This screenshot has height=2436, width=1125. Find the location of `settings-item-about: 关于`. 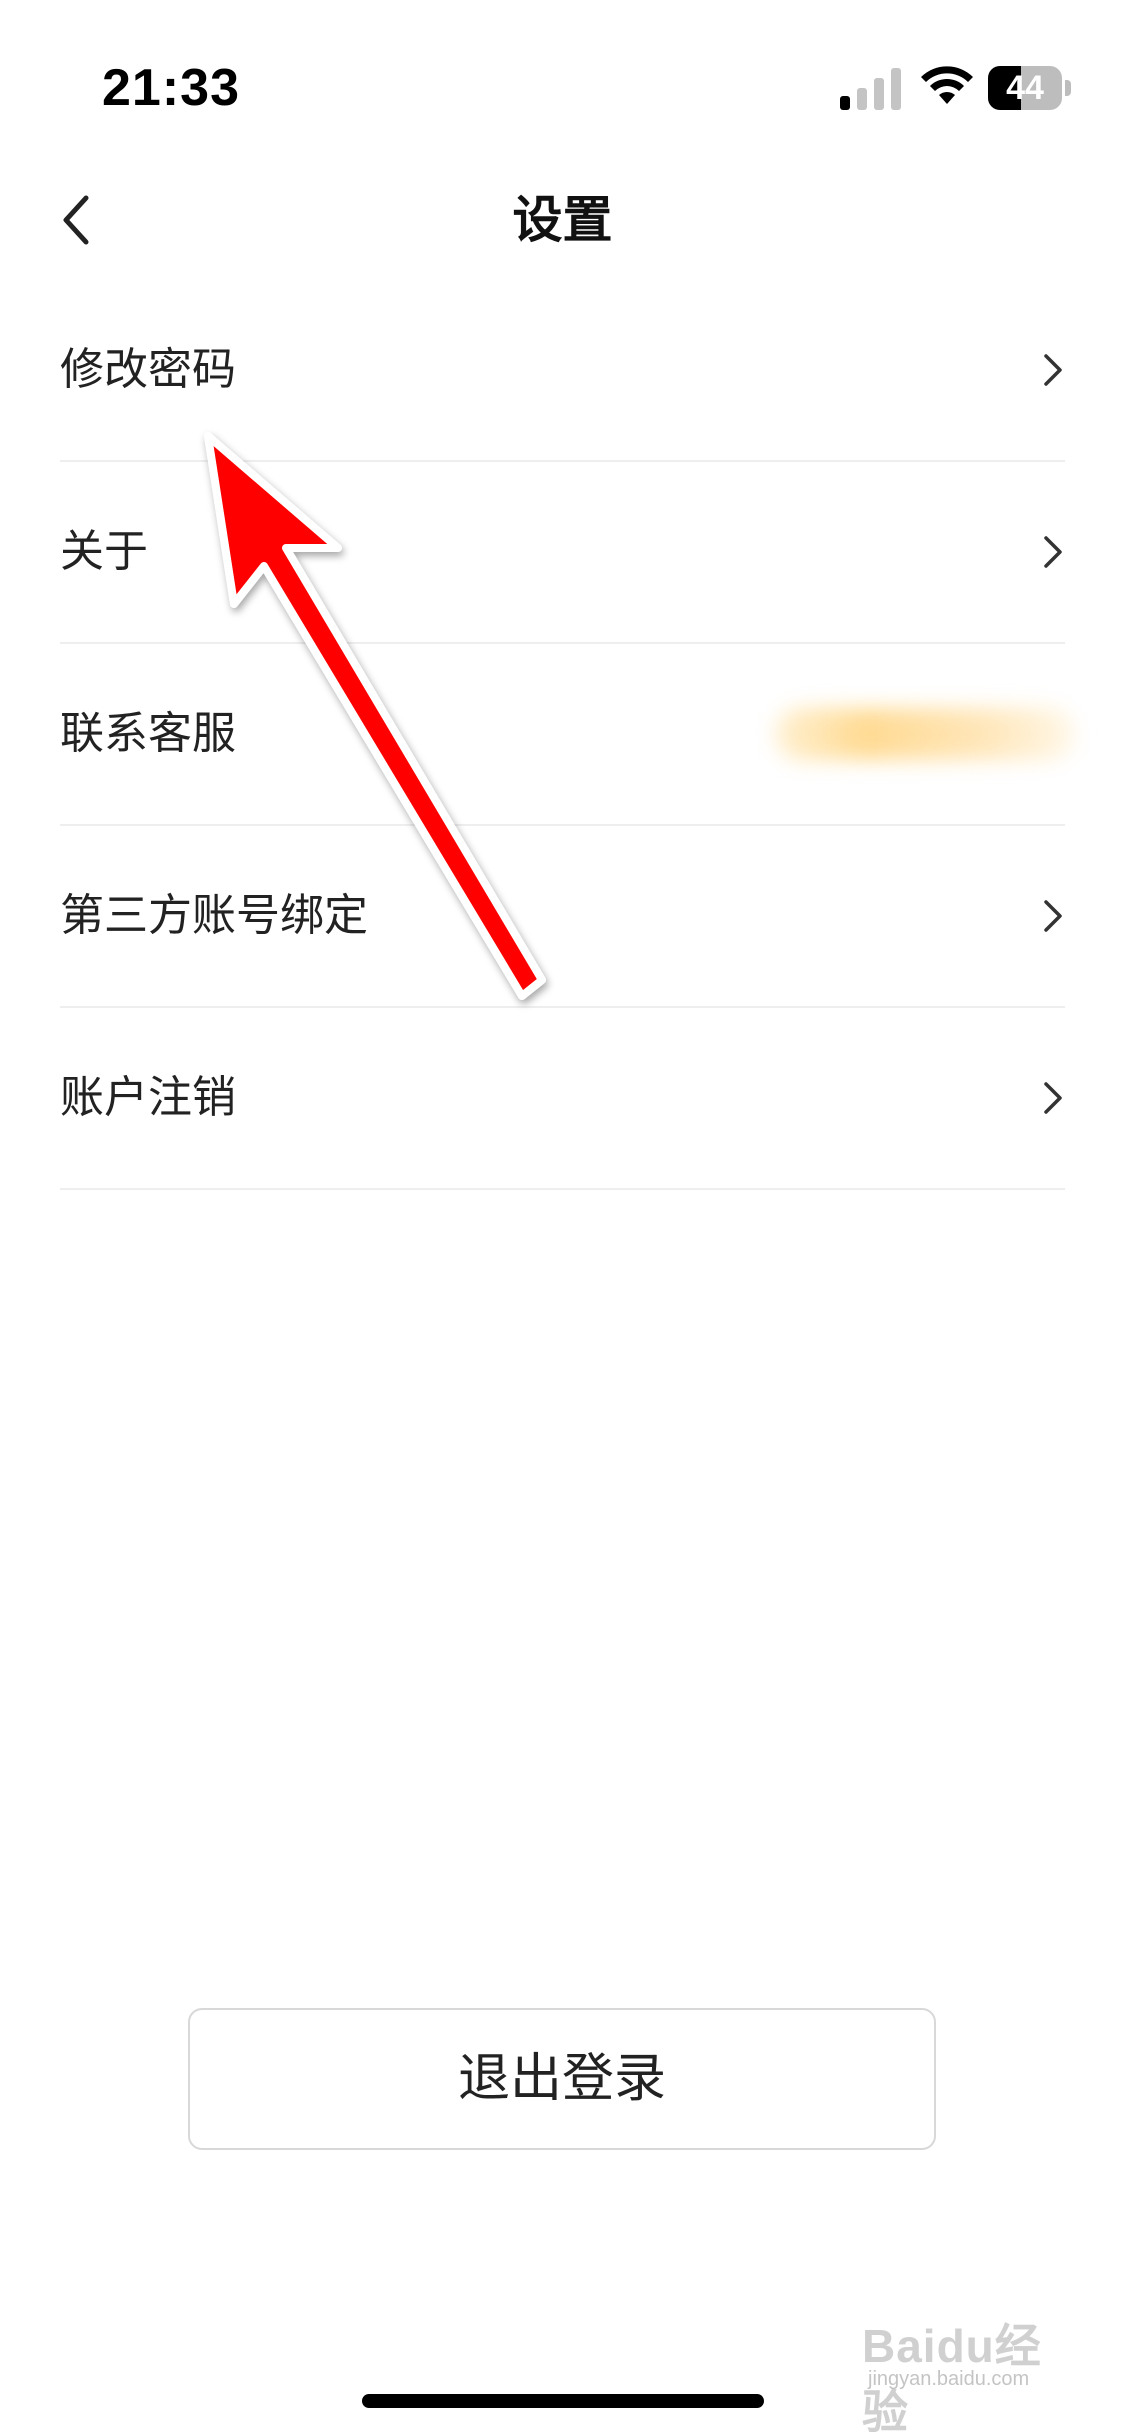

settings-item-about: 关于 is located at coordinates (562, 553).